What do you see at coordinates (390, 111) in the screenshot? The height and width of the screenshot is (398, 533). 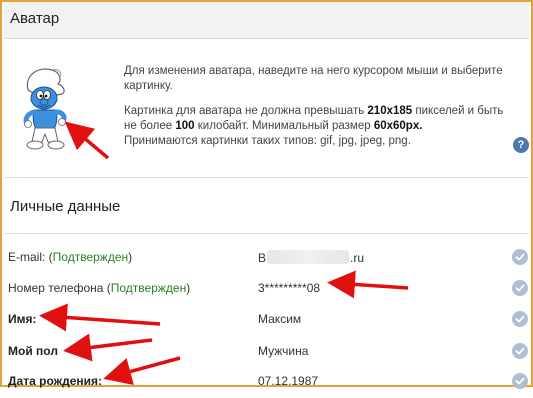 I see `limit-size: 210x185` at bounding box center [390, 111].